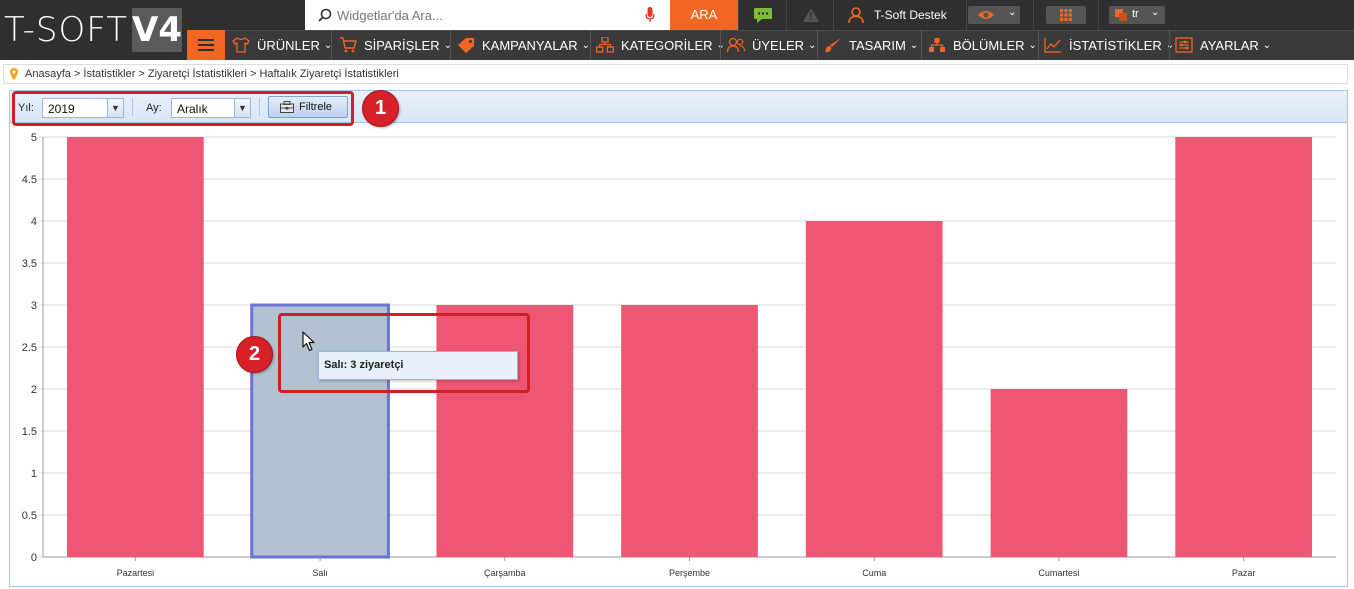 The image size is (1354, 589). Describe the element at coordinates (34, 390) in the screenshot. I see `y-tick-label: 2` at that location.